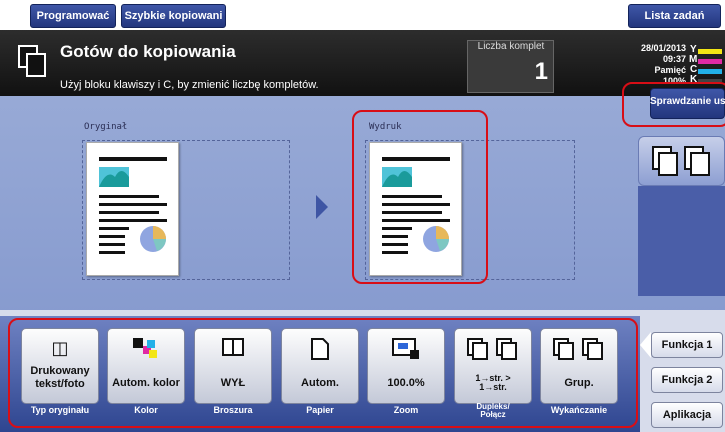 The height and width of the screenshot is (432, 725). I want to click on original-label: Oryginał, so click(106, 127).